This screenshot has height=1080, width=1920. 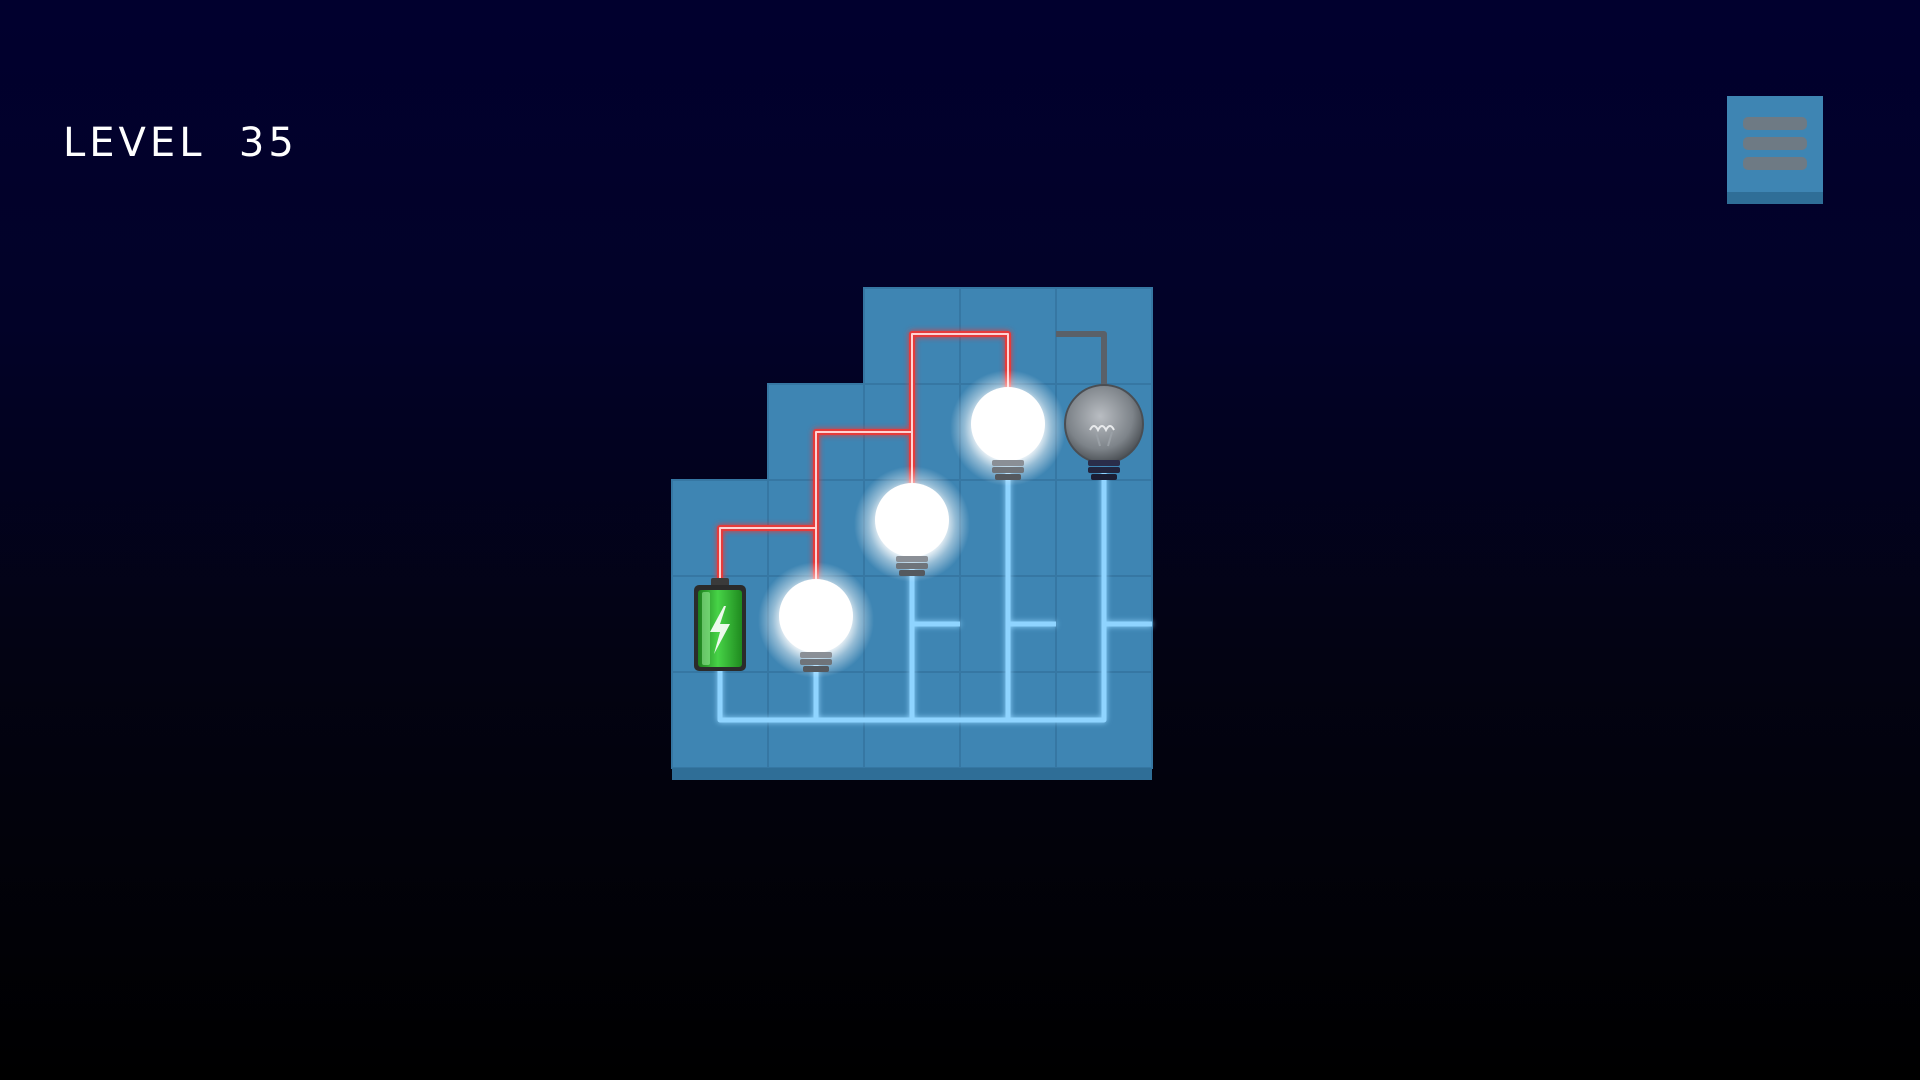 I want to click on board-bottom-edge, so click(x=912, y=774).